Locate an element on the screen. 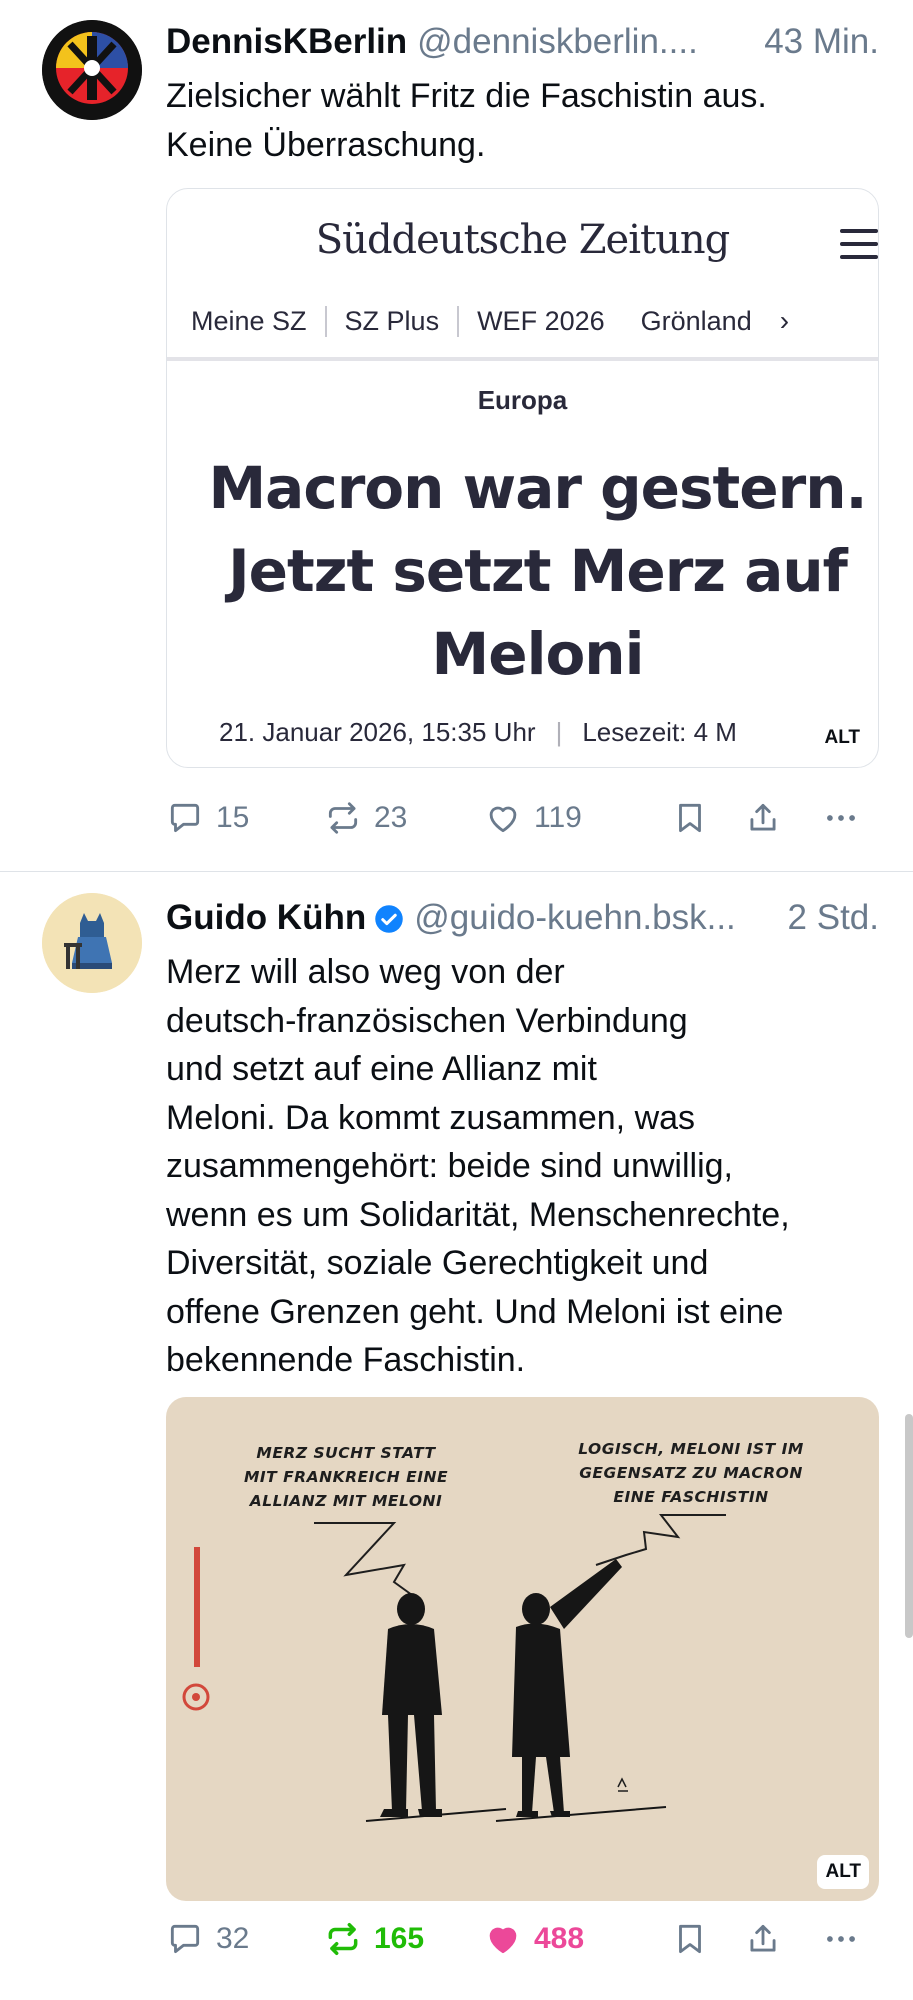 The width and height of the screenshot is (913, 2000). like-count: 119 is located at coordinates (558, 817).